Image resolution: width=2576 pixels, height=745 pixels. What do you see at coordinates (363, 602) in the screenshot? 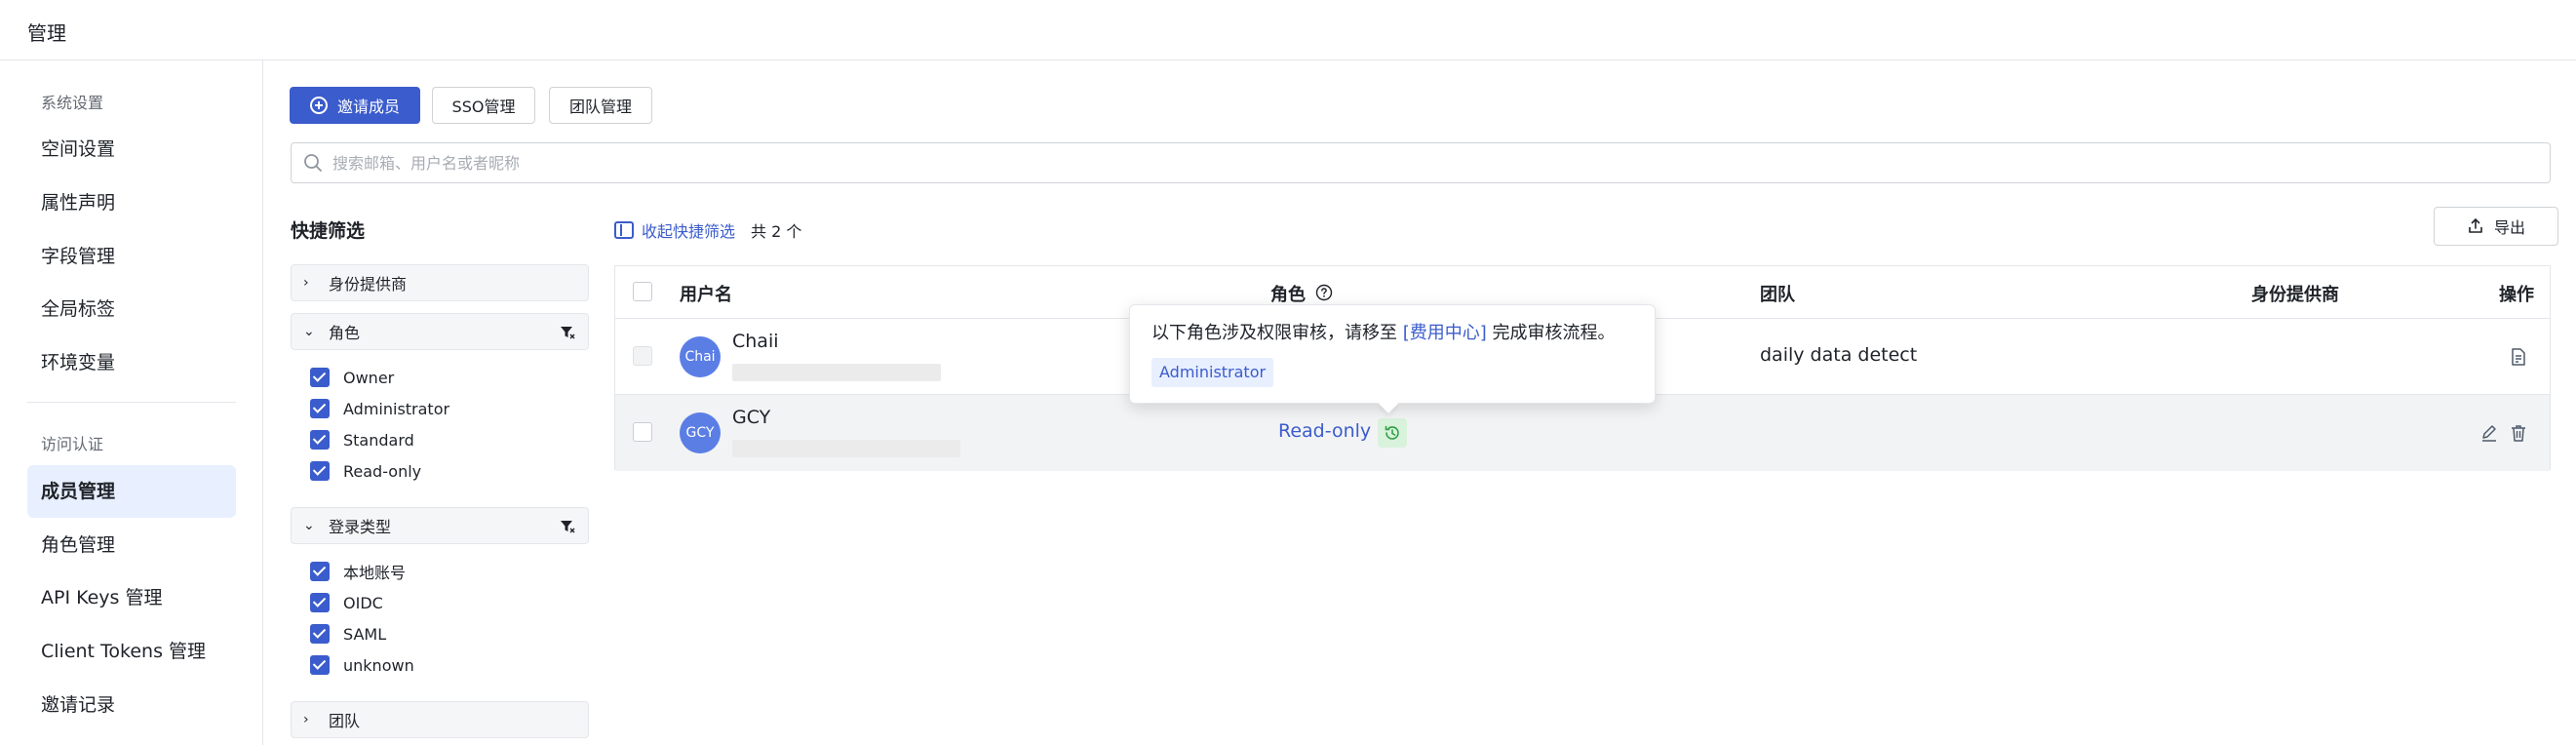
I see `option-label: OIDC` at bounding box center [363, 602].